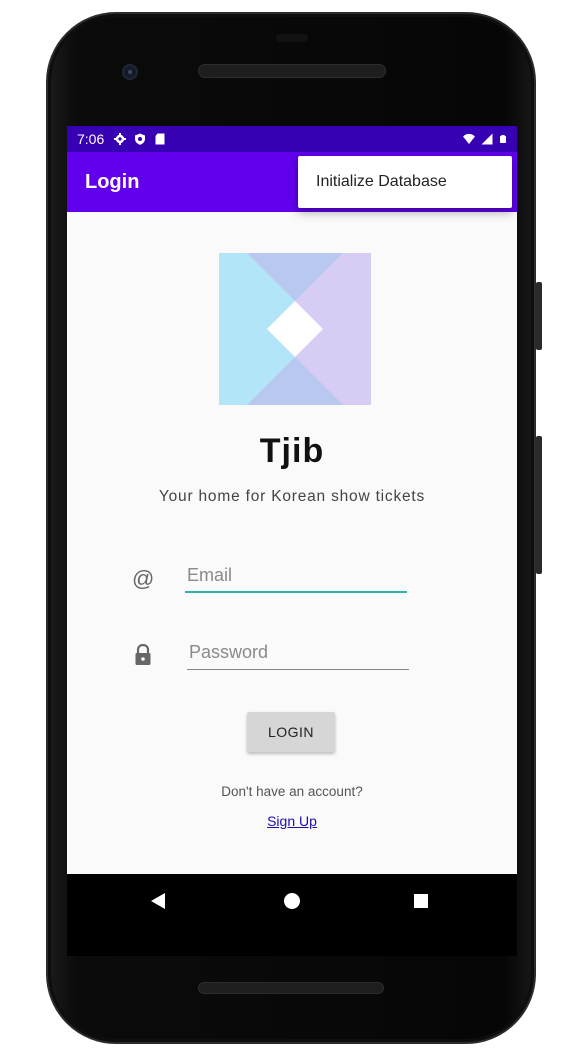 The width and height of the screenshot is (571, 1059). I want to click on status-bar: 7:06, so click(292, 139).